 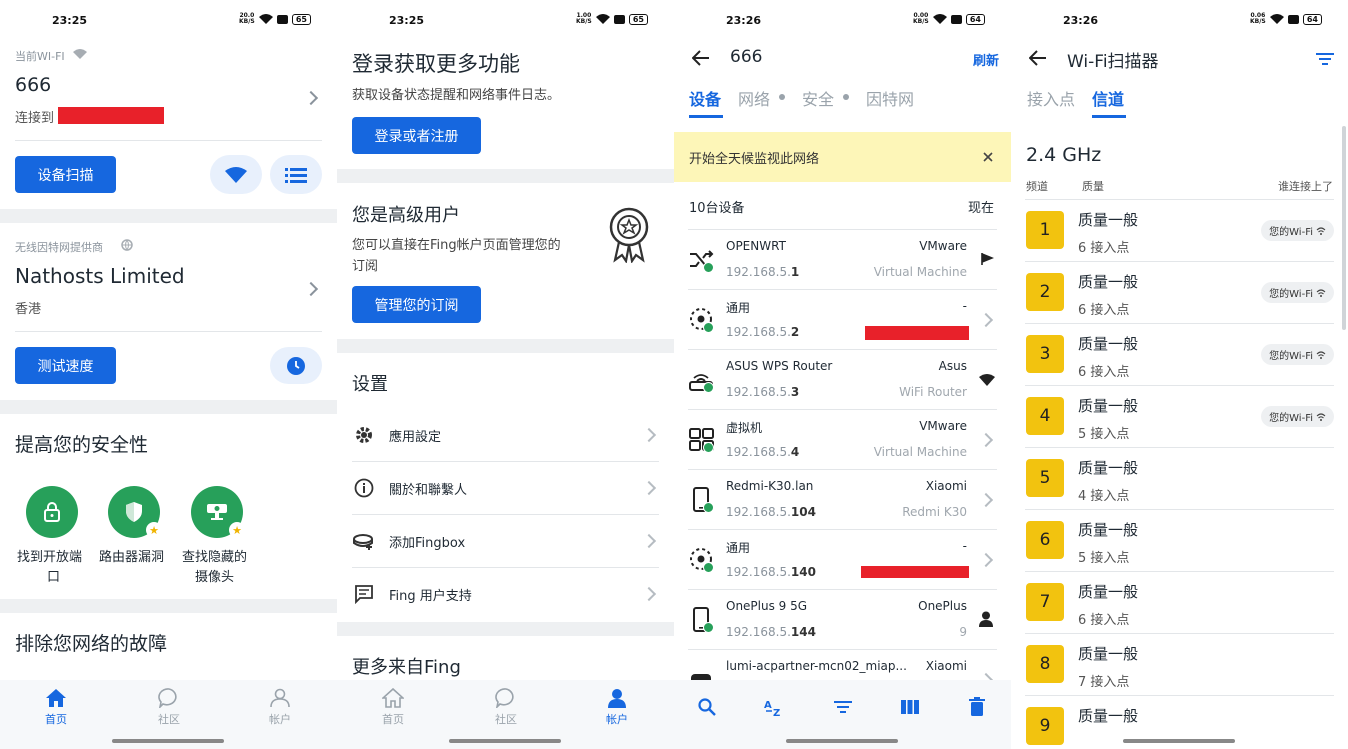 What do you see at coordinates (946, 666) in the screenshot?
I see `device-vendor: Xiaomi` at bounding box center [946, 666].